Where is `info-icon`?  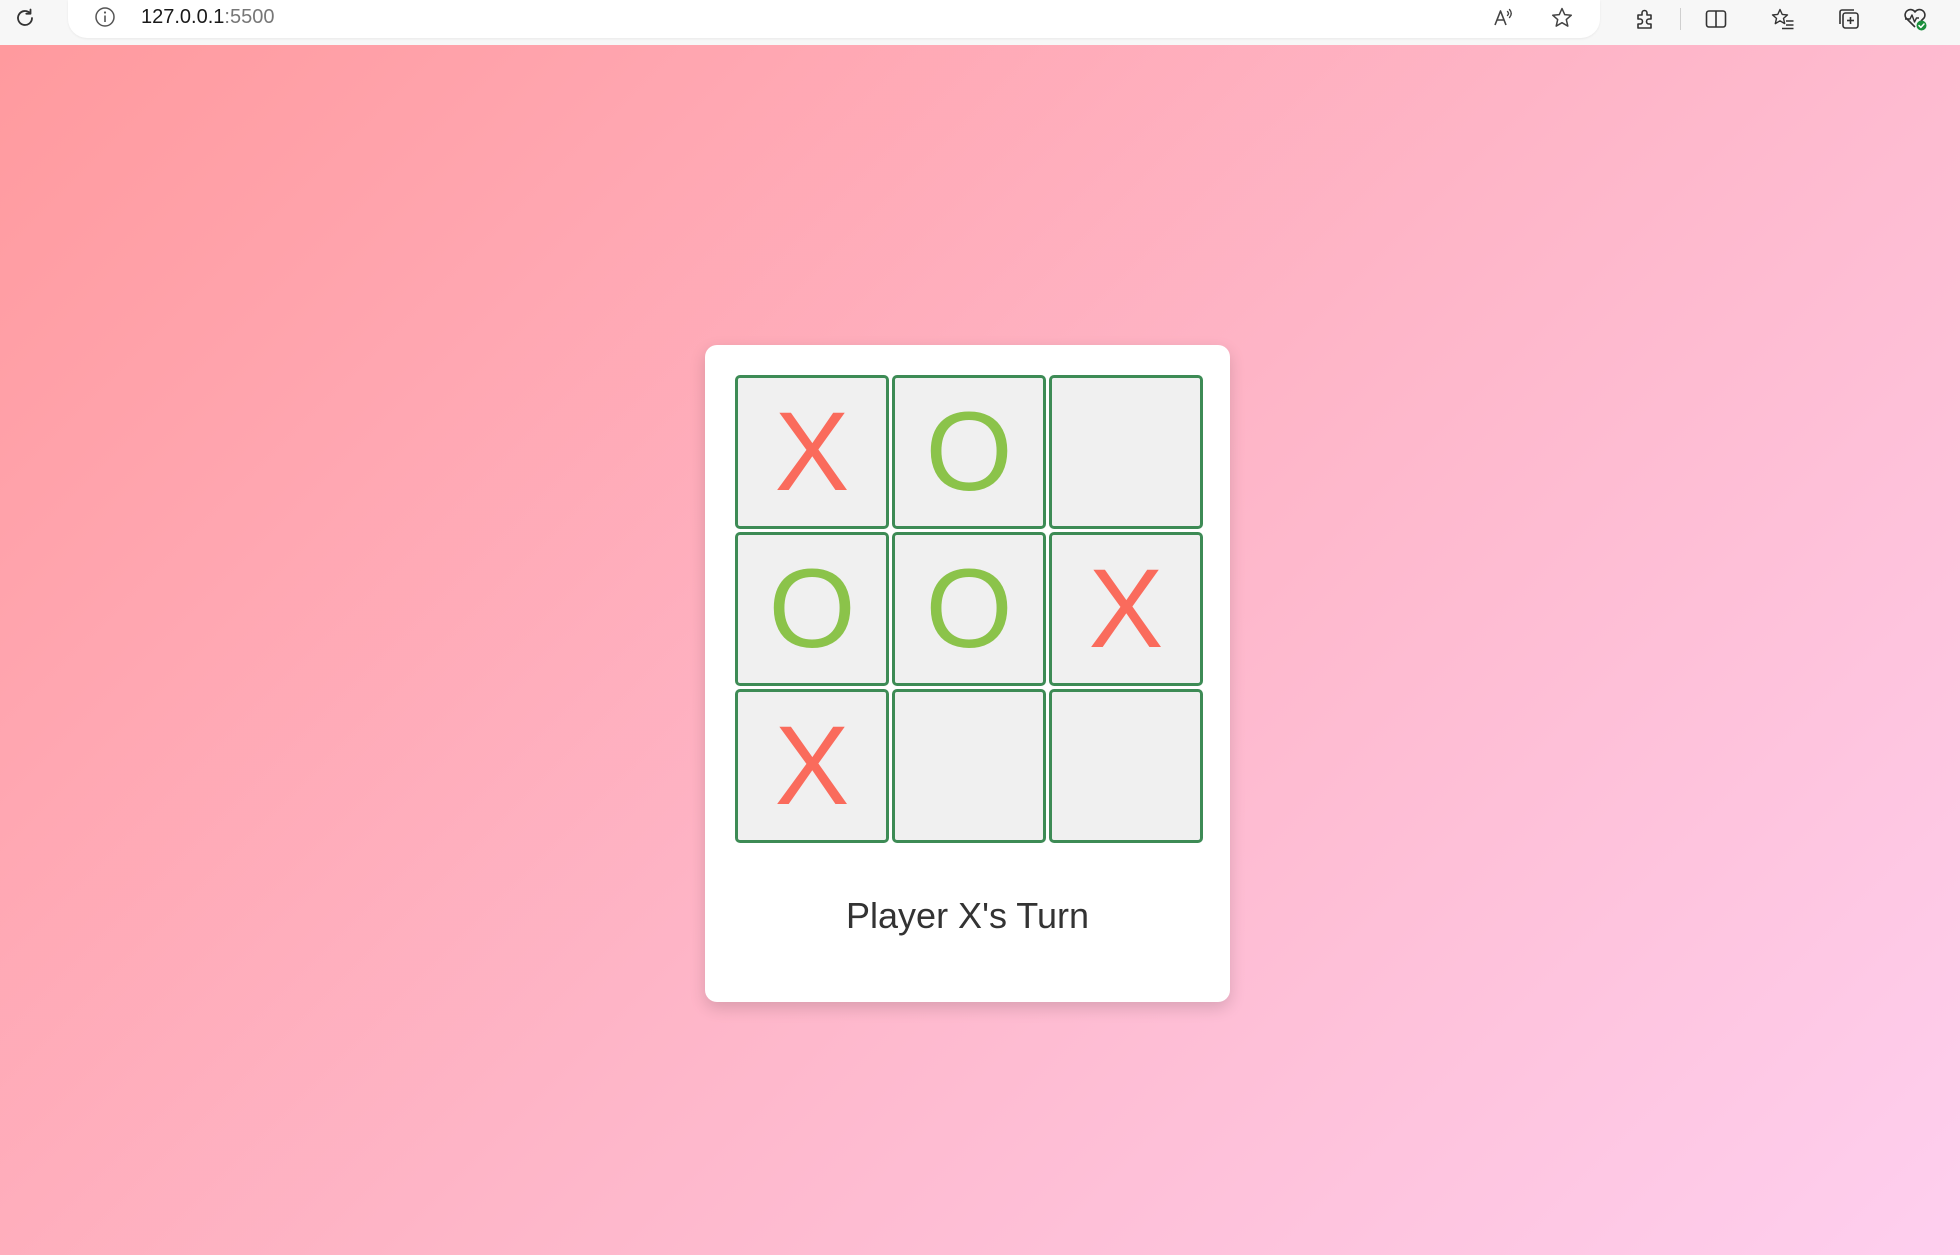 info-icon is located at coordinates (105, 17).